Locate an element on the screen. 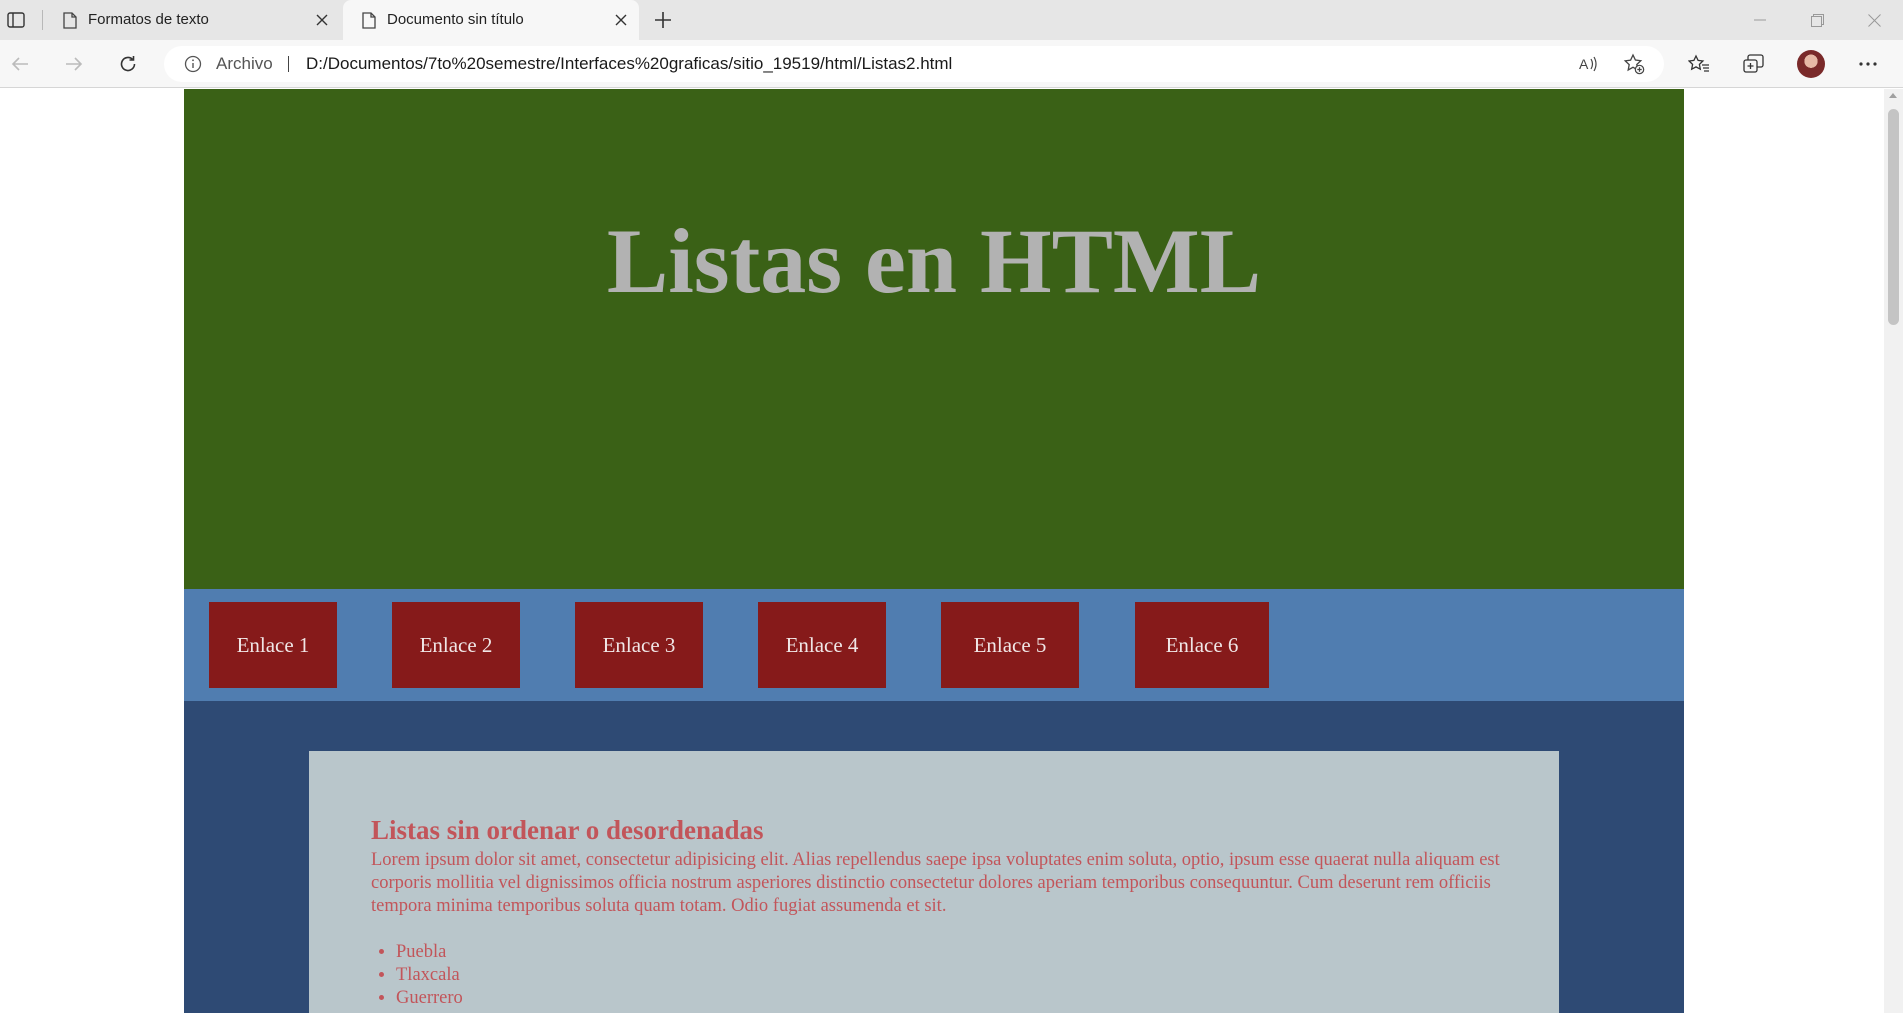 The image size is (1903, 1013). more-icon is located at coordinates (1868, 64).